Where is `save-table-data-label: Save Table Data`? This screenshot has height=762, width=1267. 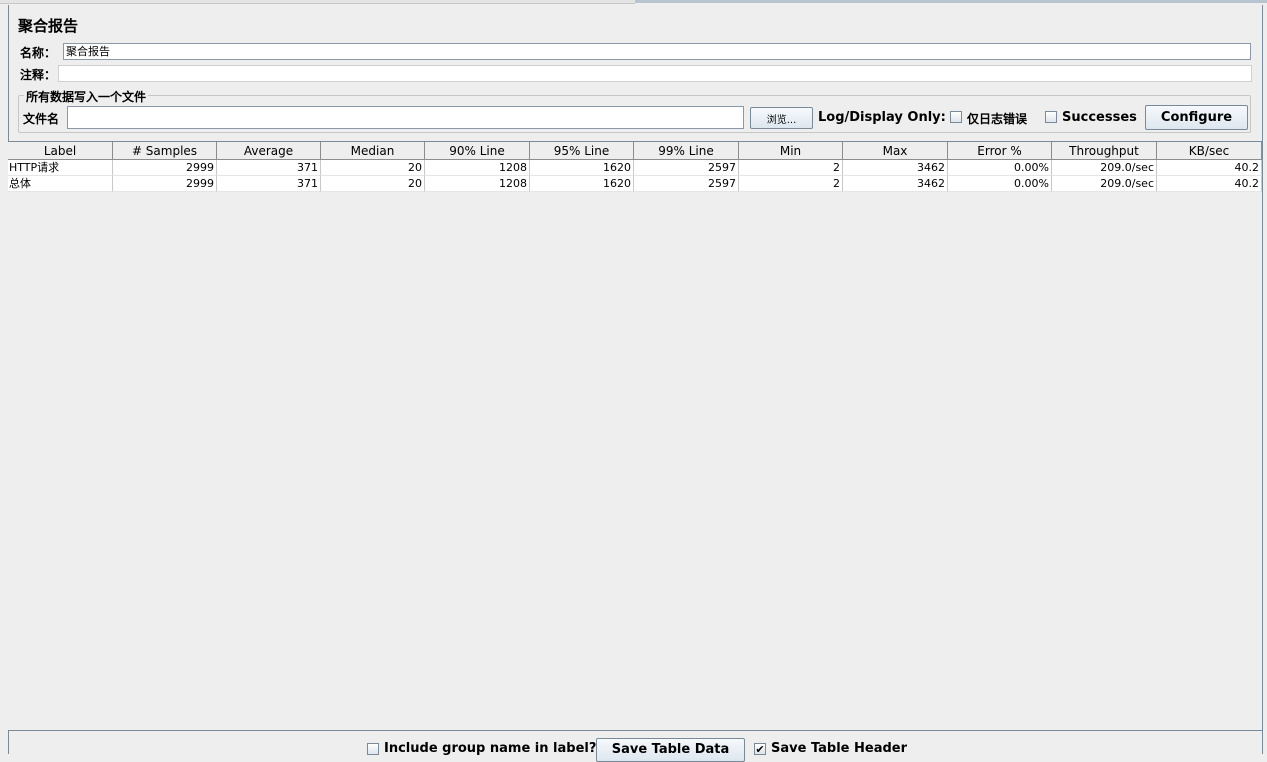
save-table-data-label: Save Table Data is located at coordinates (670, 749).